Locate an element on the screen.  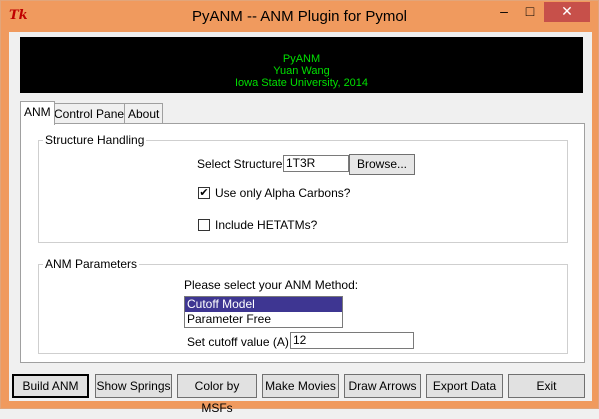
hetatm-checkbox is located at coordinates (204, 225).